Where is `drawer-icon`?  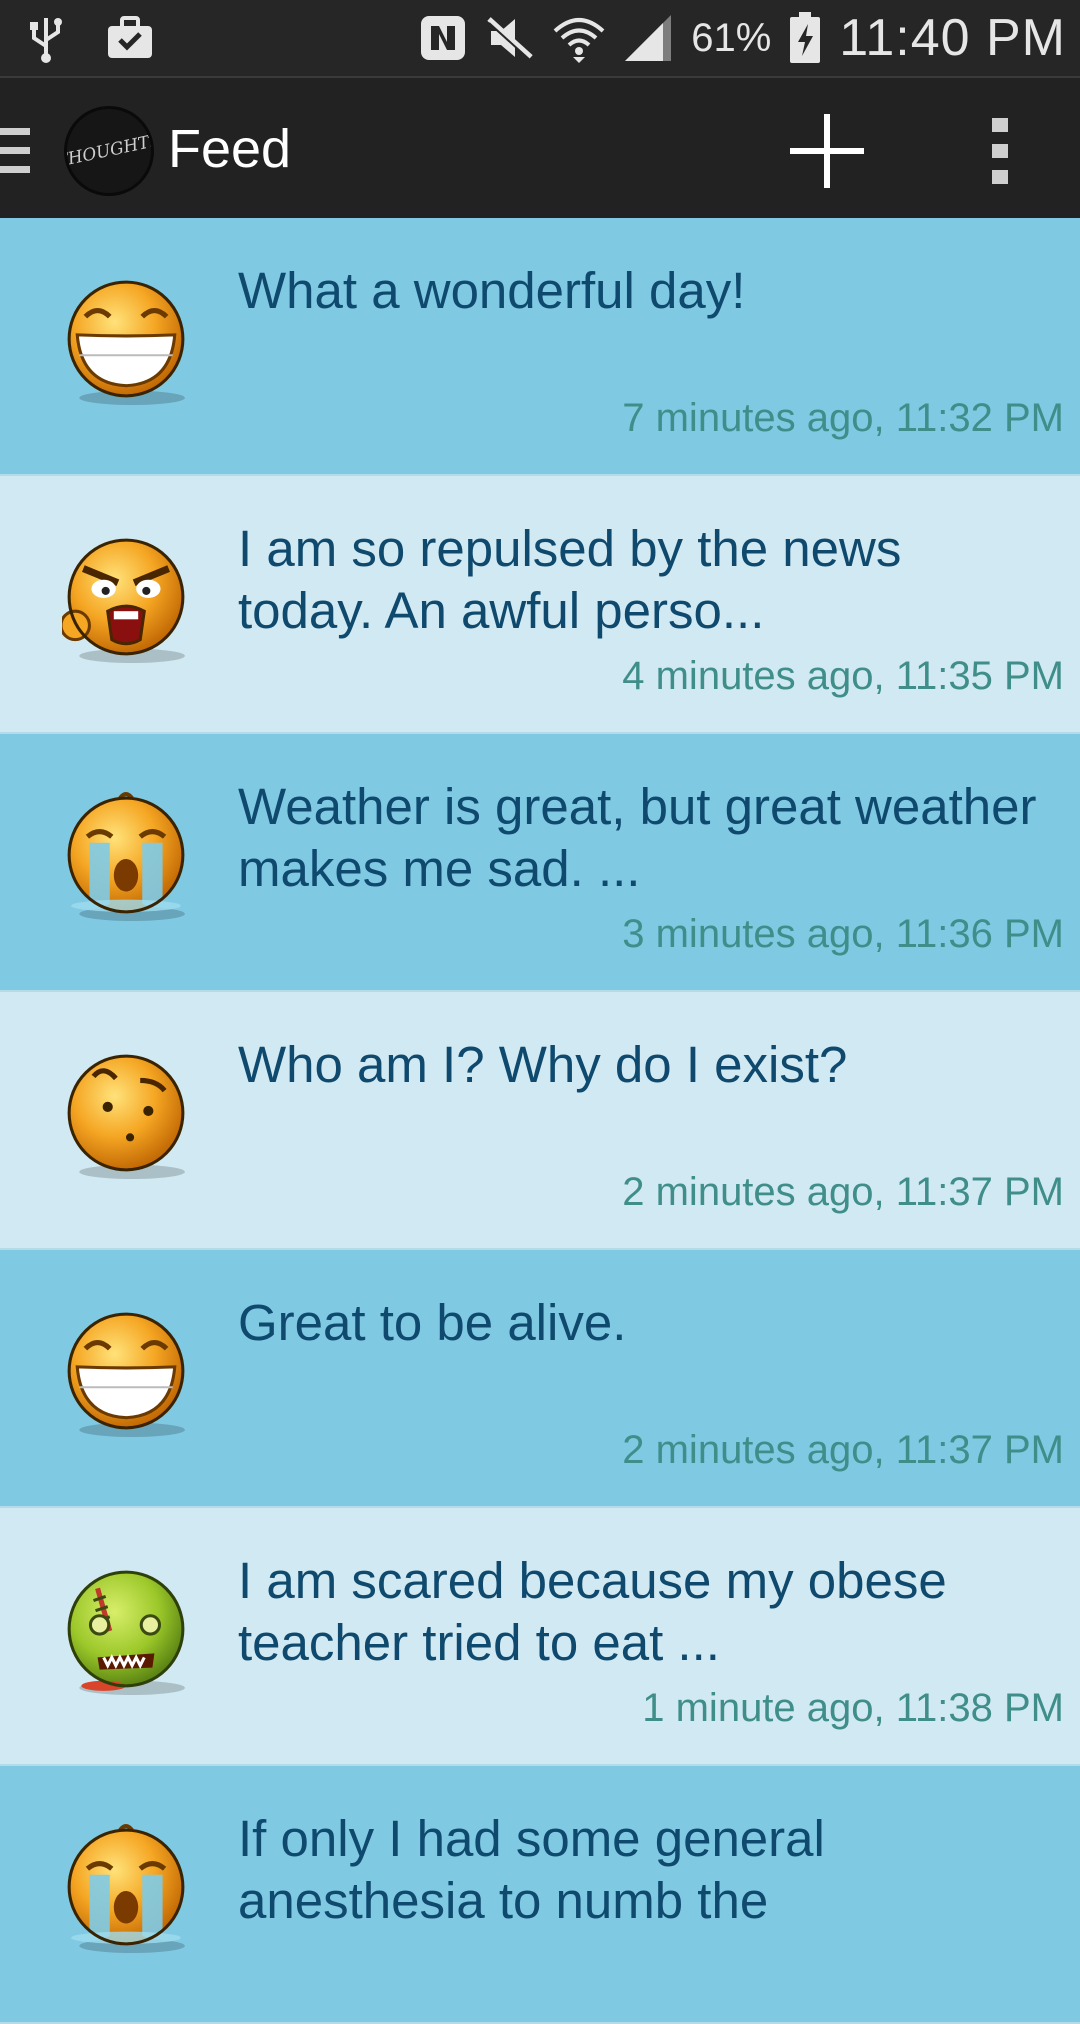
drawer-icon is located at coordinates (15, 153).